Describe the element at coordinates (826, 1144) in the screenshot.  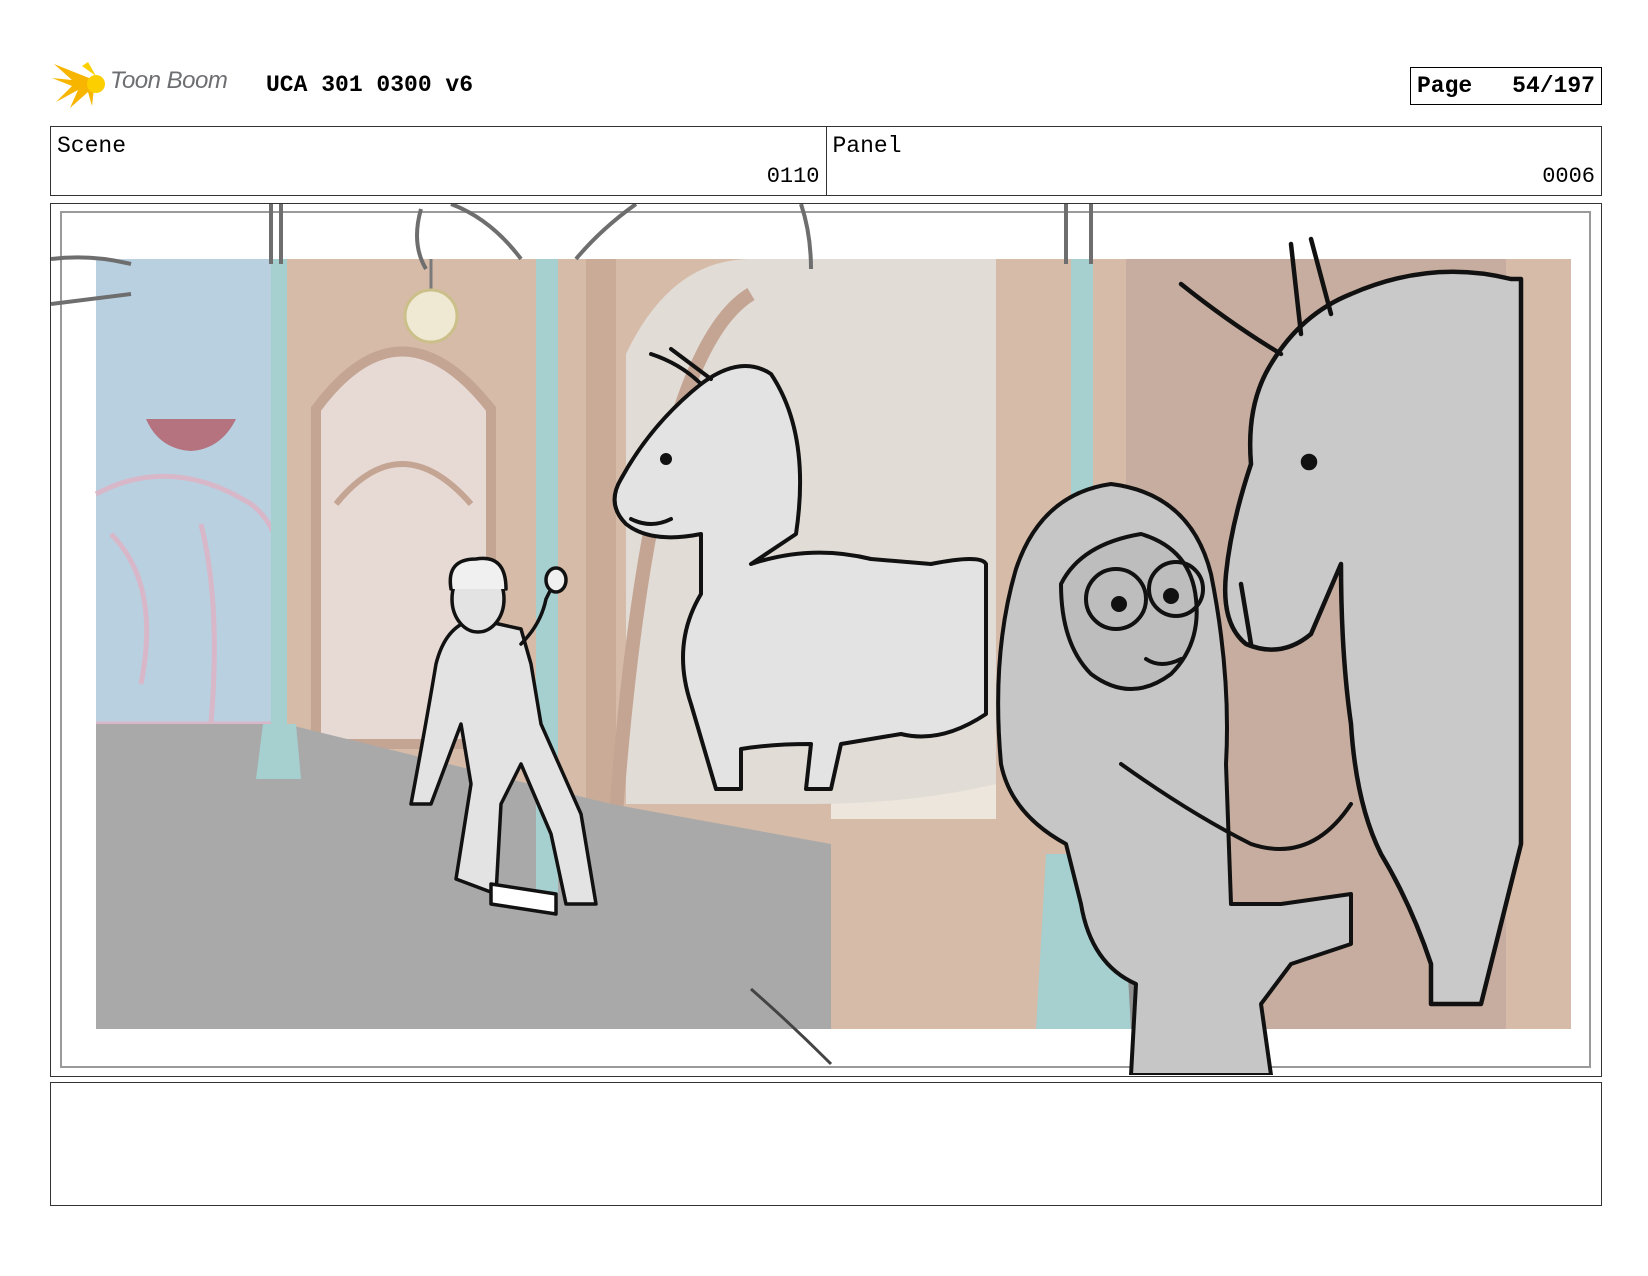
I see `notes-box` at that location.